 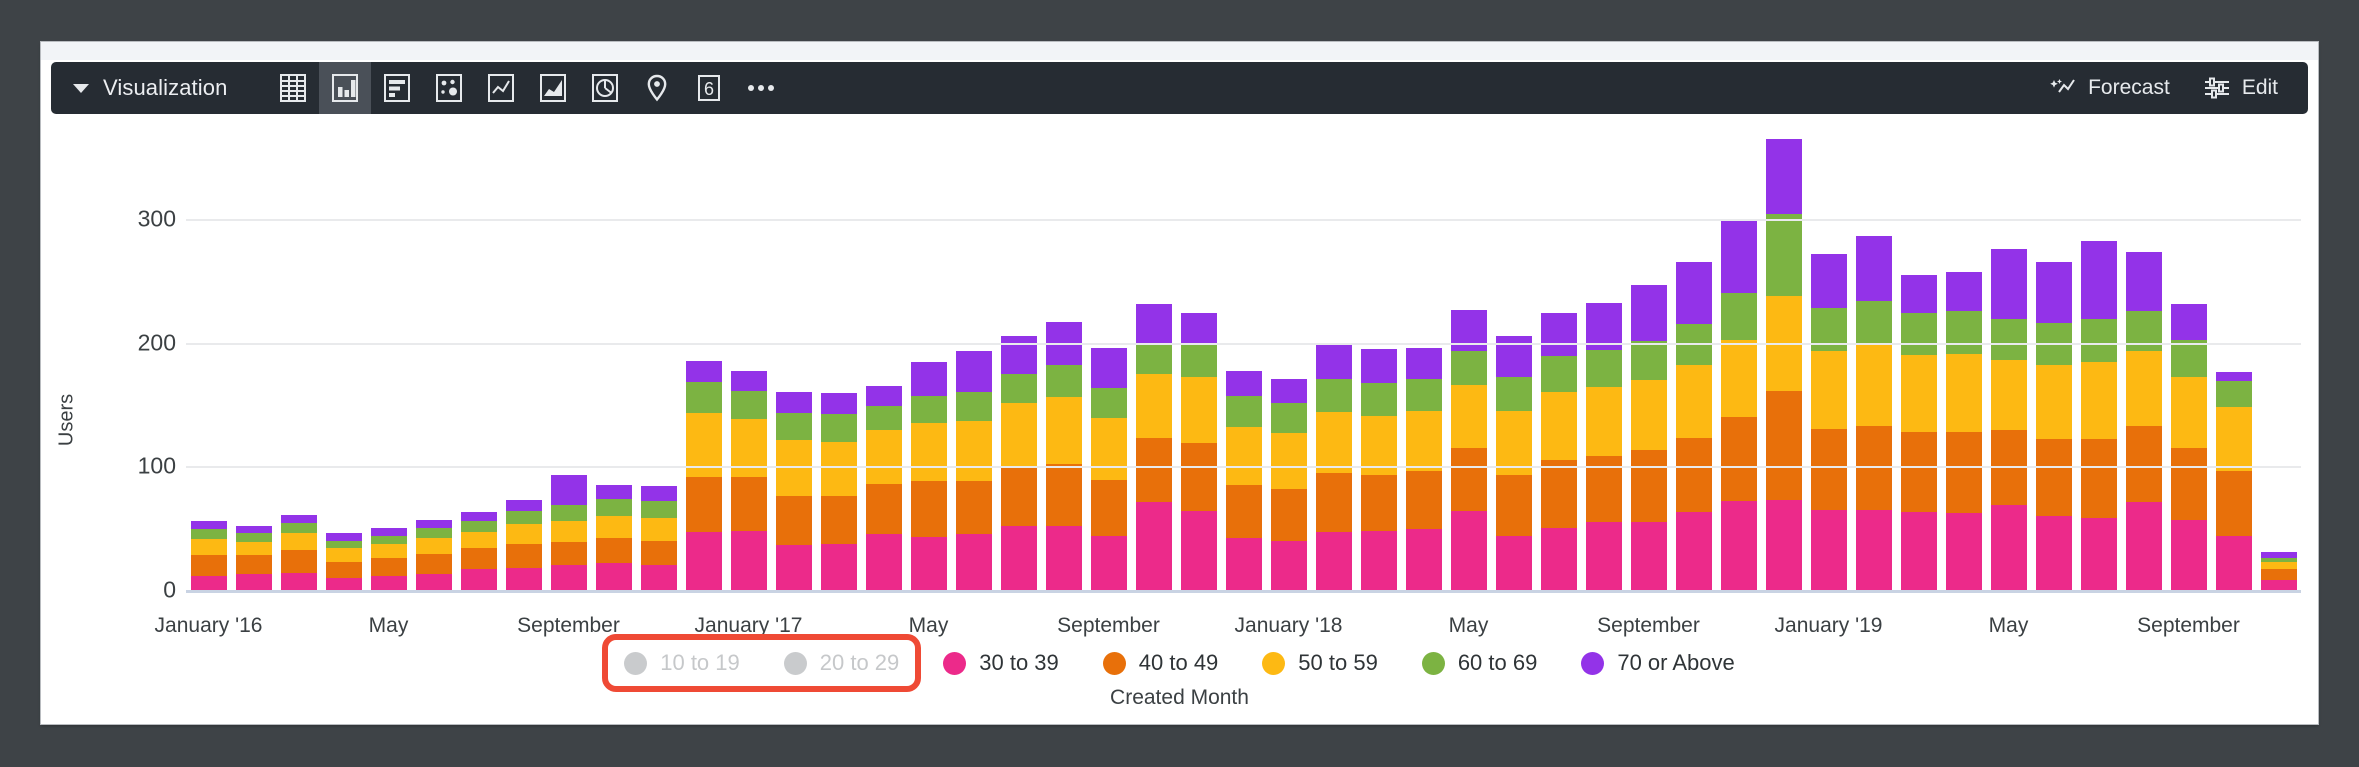 I want to click on line-chart-icon-button, so click(x=501, y=88).